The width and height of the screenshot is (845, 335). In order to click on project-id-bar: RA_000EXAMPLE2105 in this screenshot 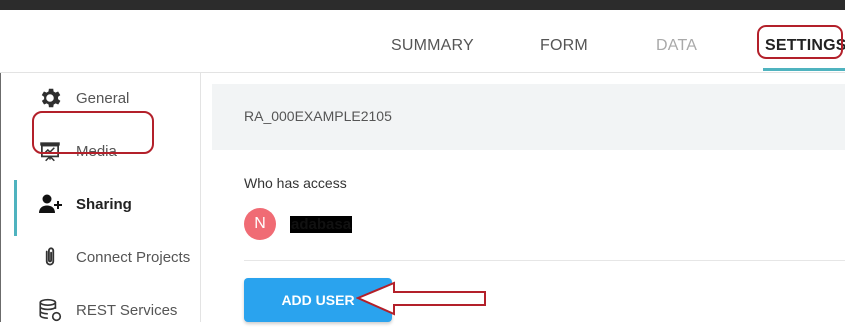, I will do `click(528, 117)`.